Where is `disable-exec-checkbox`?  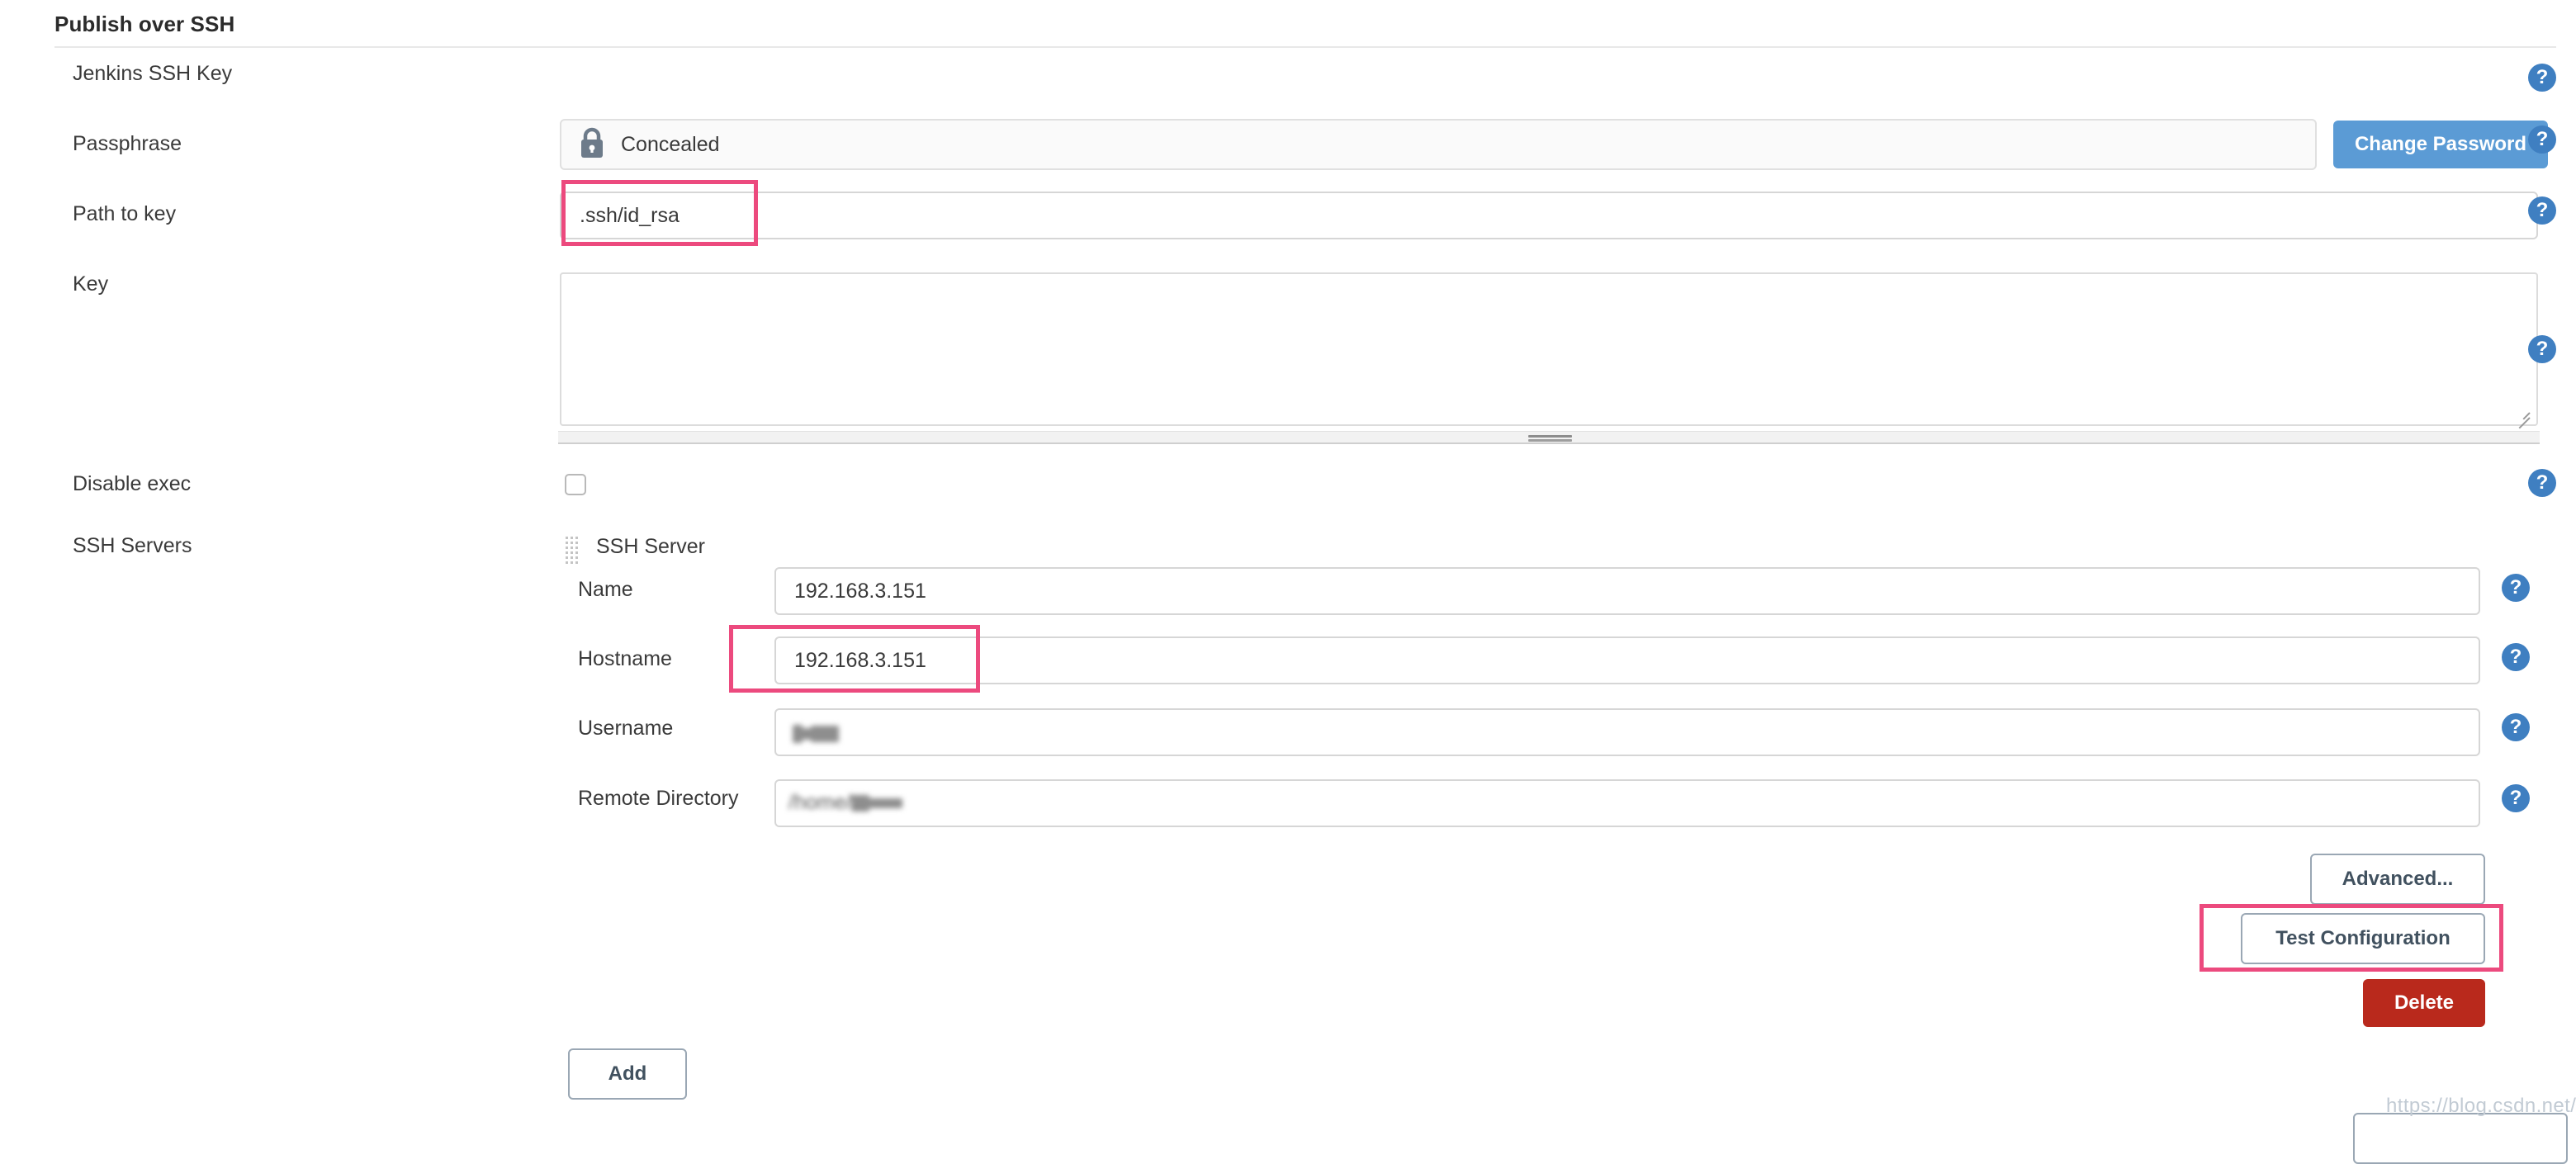
disable-exec-checkbox is located at coordinates (575, 484).